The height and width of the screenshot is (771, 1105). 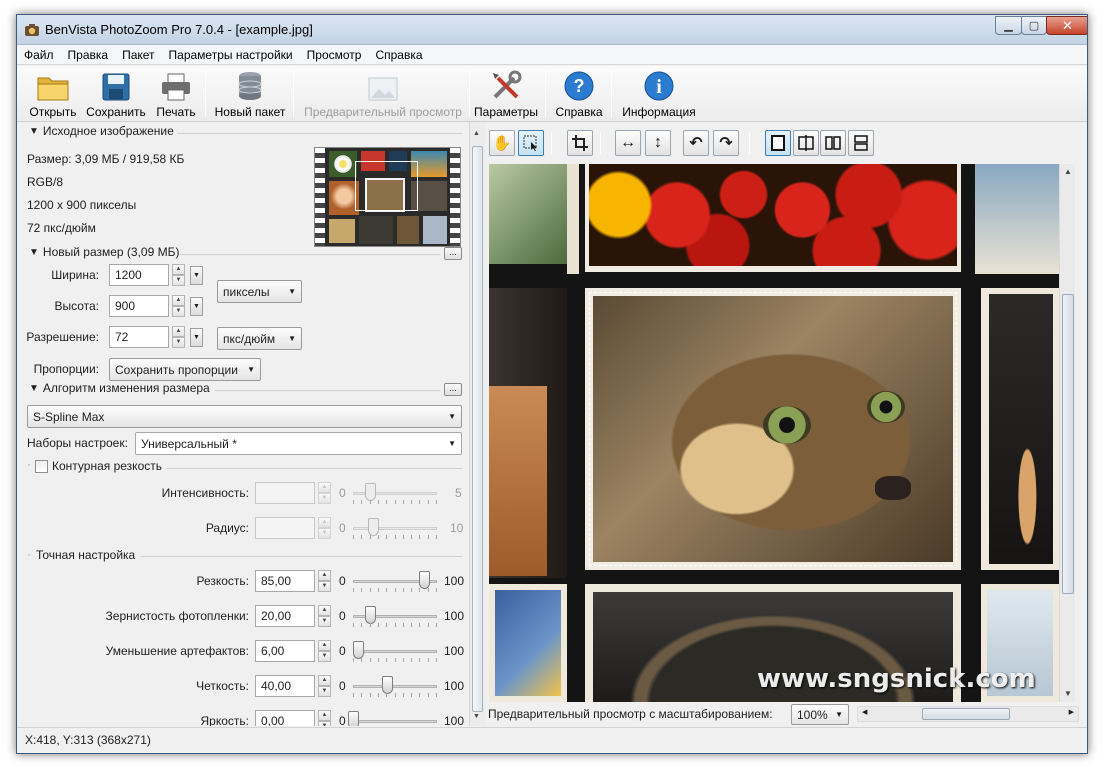 What do you see at coordinates (324, 581) in the screenshot?
I see `sharpness-stepper: ▲ ▼` at bounding box center [324, 581].